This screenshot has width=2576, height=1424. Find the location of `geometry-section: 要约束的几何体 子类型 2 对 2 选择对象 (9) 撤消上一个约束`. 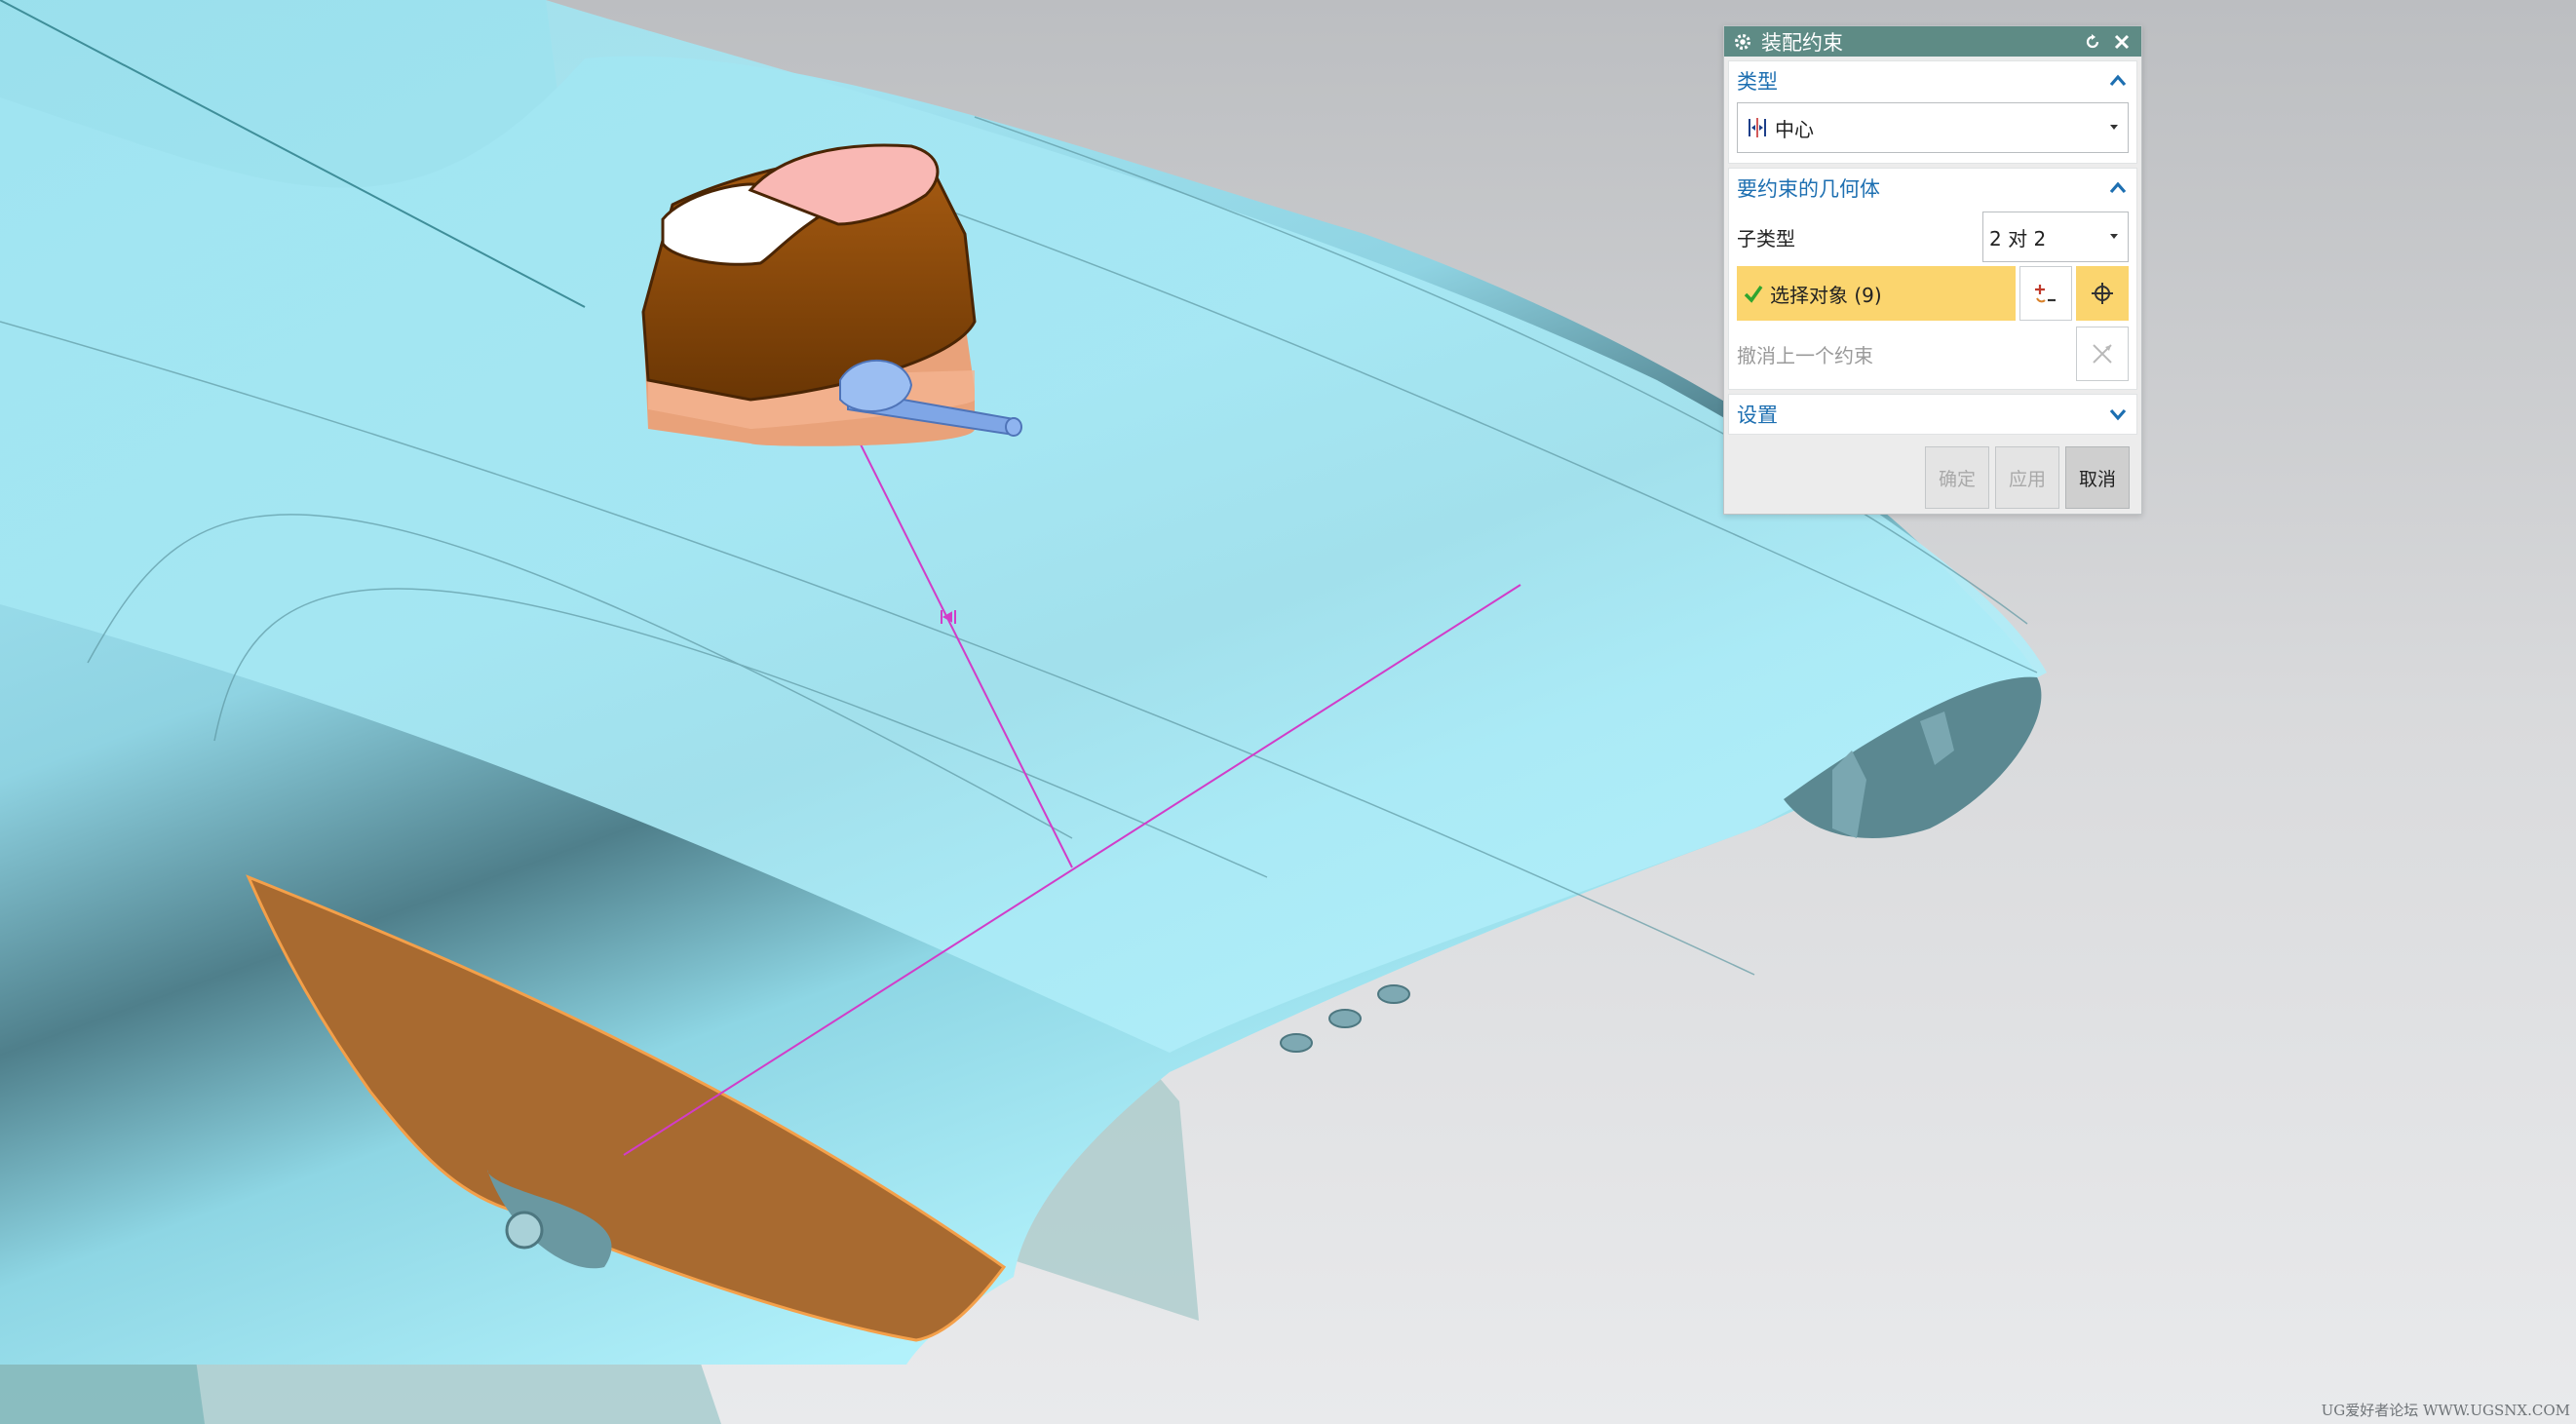

geometry-section: 要约束的几何体 子类型 2 对 2 选择对象 (9) 撤消上一个约束 is located at coordinates (1932, 279).